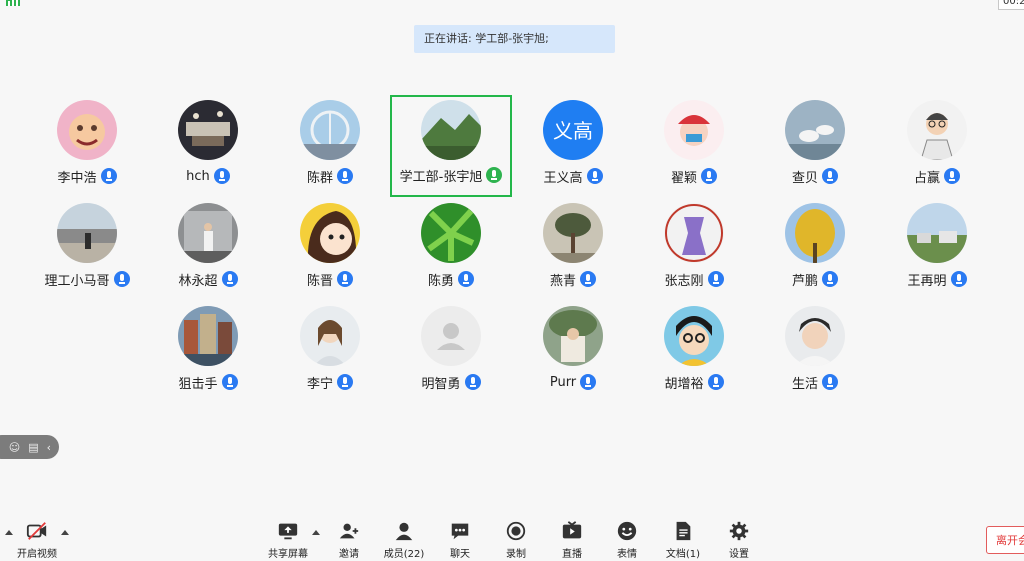 Image resolution: width=1024 pixels, height=561 pixels. What do you see at coordinates (683, 531) in the screenshot?
I see `document-icon` at bounding box center [683, 531].